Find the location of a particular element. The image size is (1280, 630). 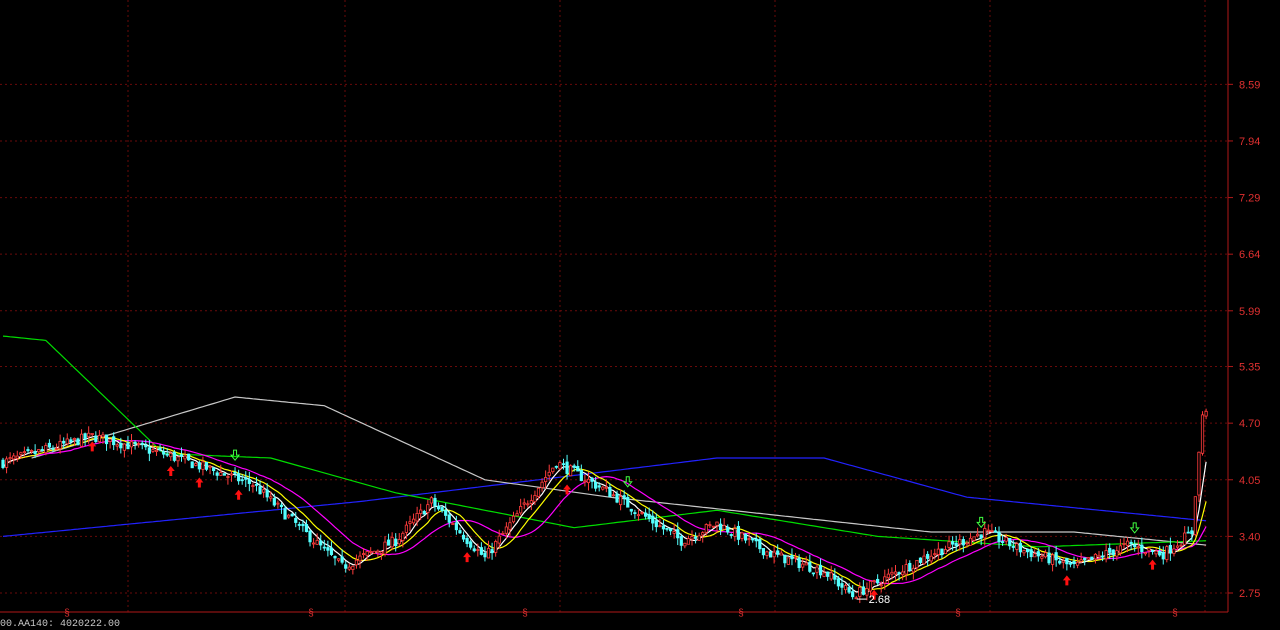

low-price-label: 2.68 is located at coordinates (879, 600).